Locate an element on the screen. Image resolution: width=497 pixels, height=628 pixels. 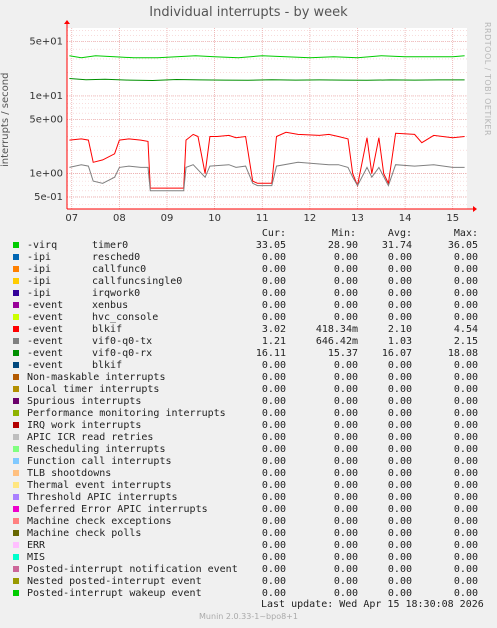
legend-row: -event vif0-q0-tx 1.21 646.42m 1.03 2.15 is located at coordinates (248, 342).